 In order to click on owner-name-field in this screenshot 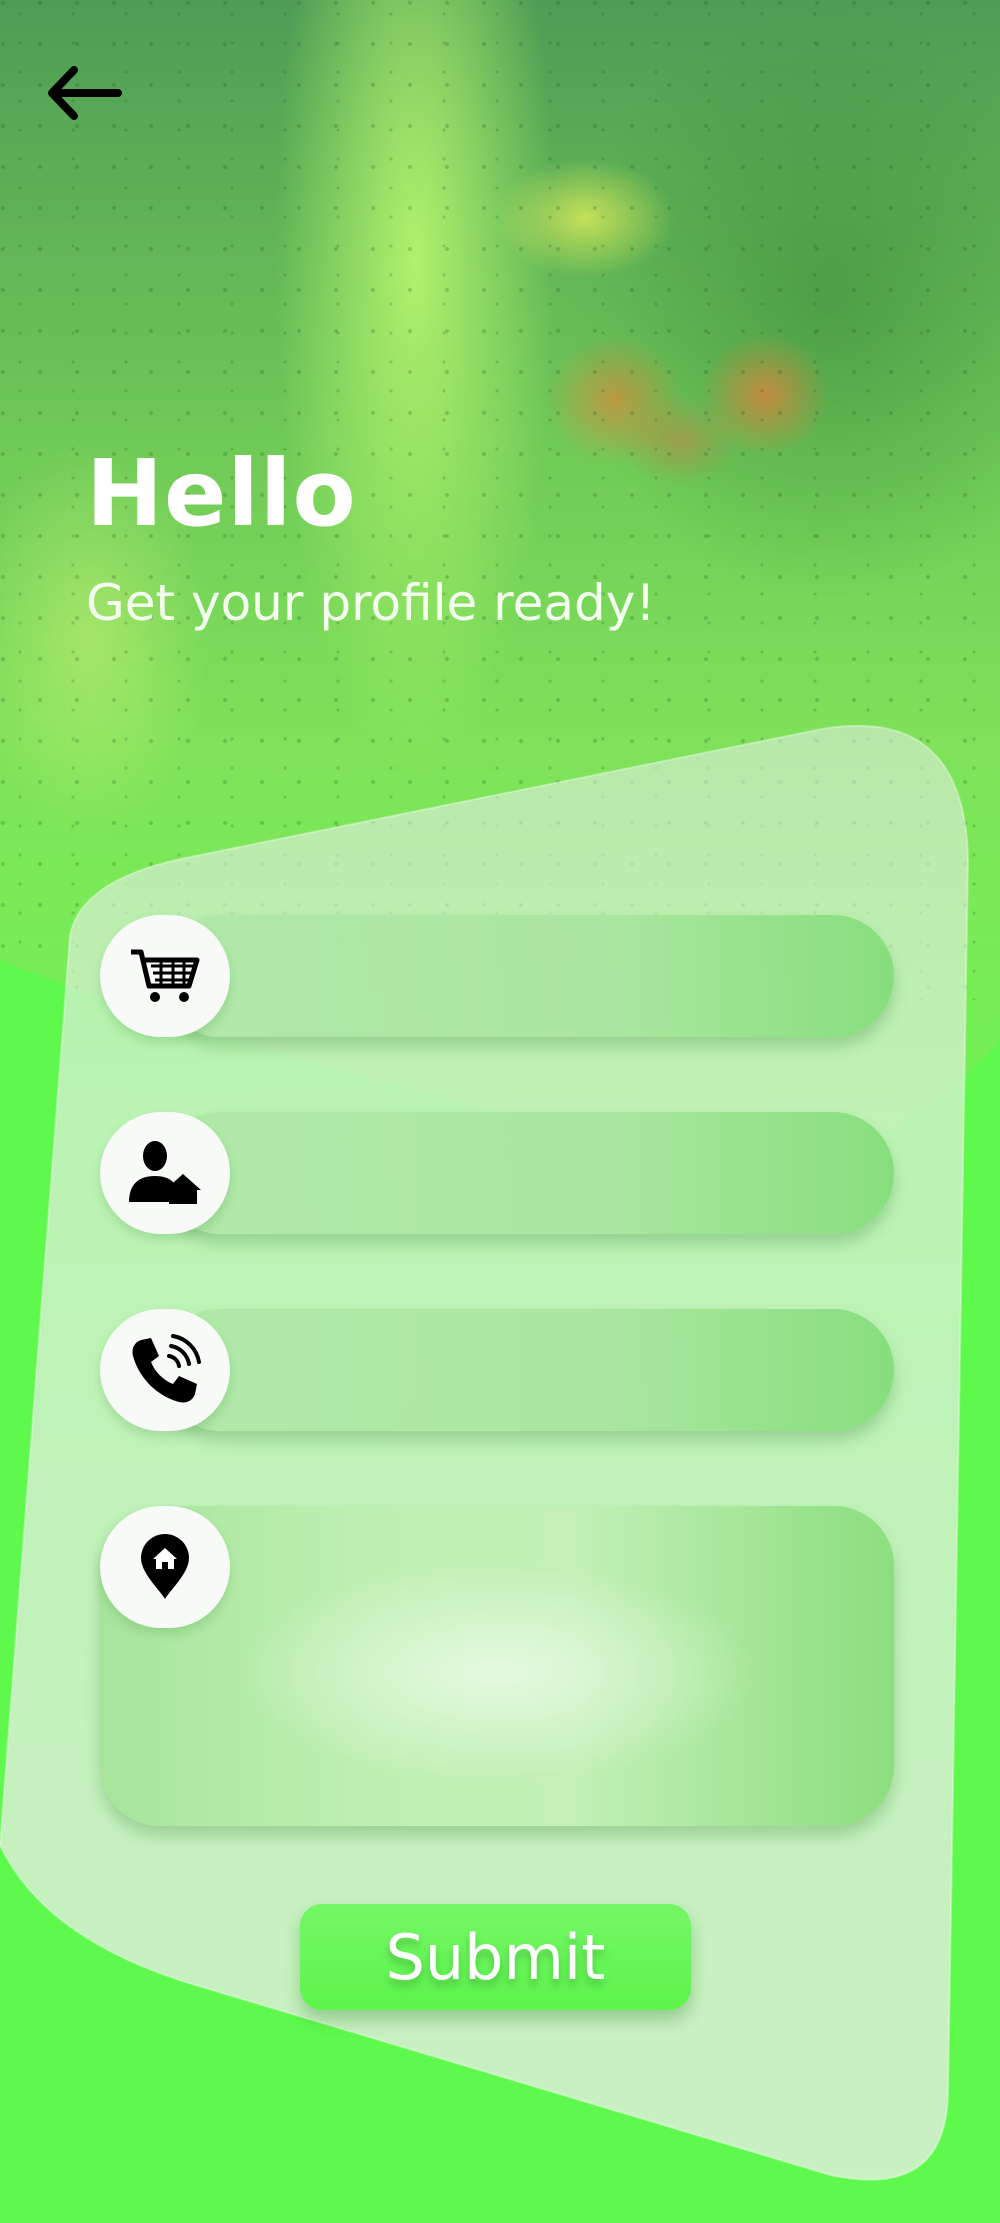, I will do `click(527, 1173)`.